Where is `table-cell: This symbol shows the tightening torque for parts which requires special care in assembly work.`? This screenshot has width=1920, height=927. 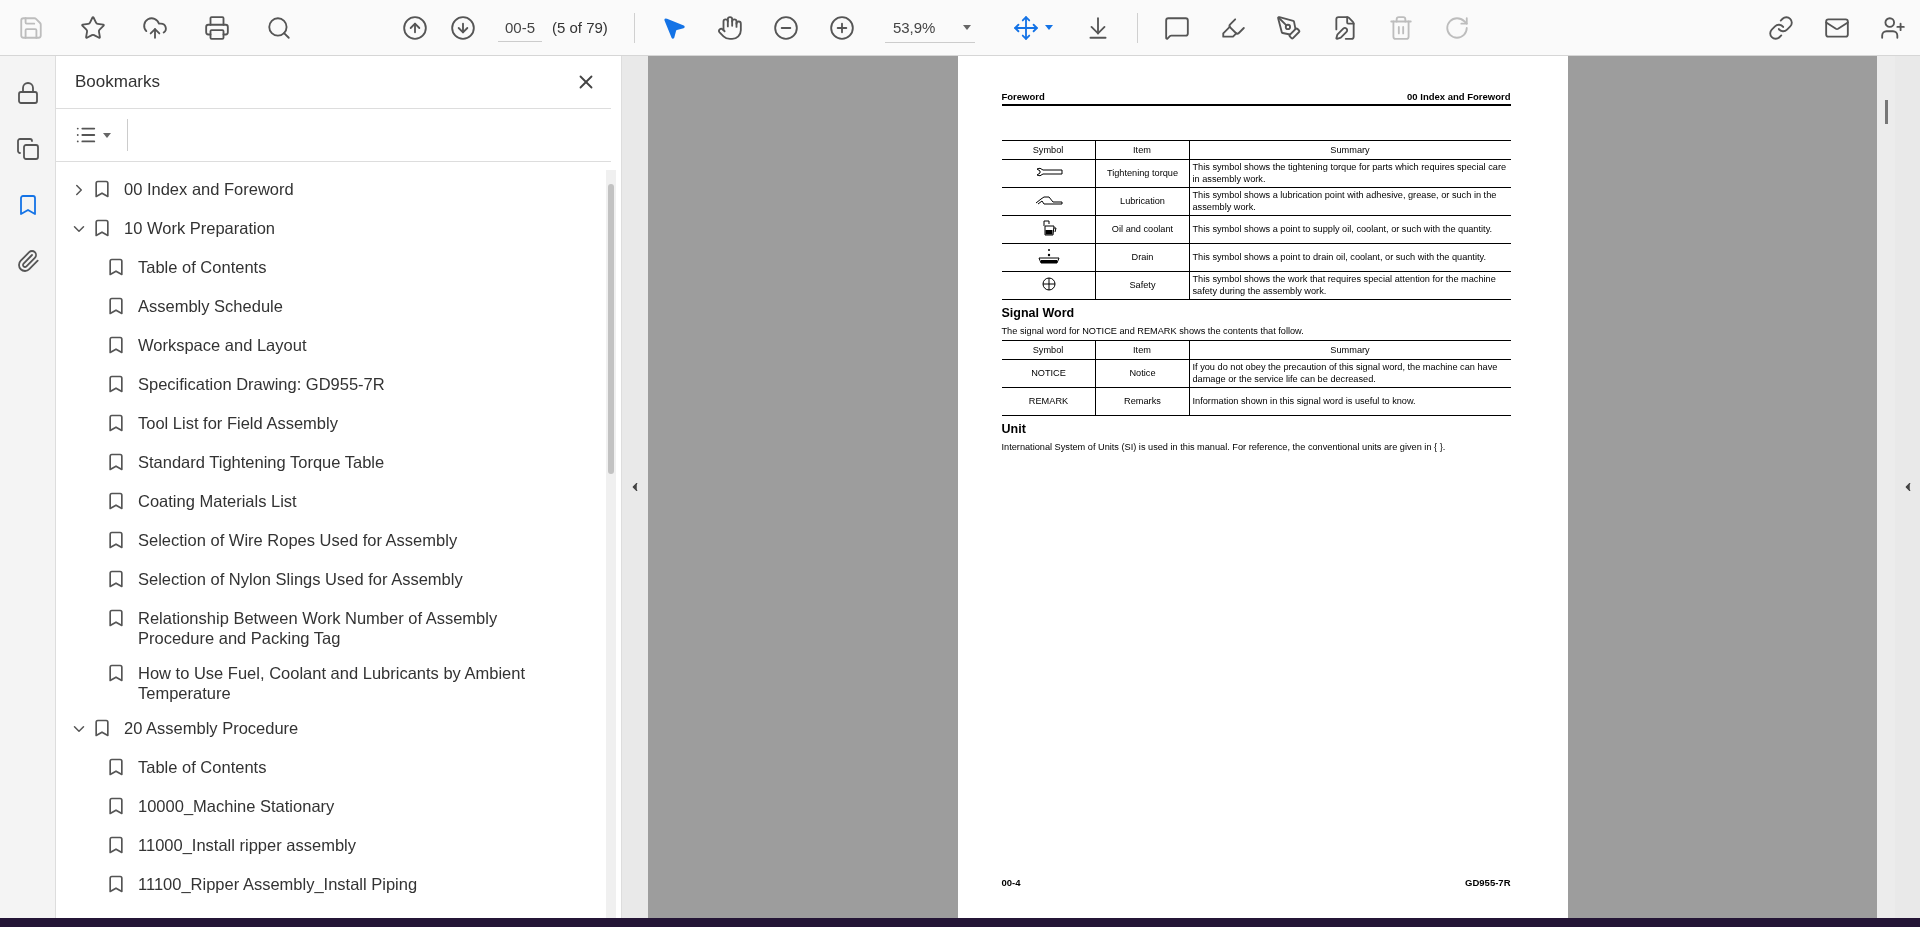
table-cell: This symbol shows the tightening torque for parts which requires special care in assembly work. is located at coordinates (1350, 173).